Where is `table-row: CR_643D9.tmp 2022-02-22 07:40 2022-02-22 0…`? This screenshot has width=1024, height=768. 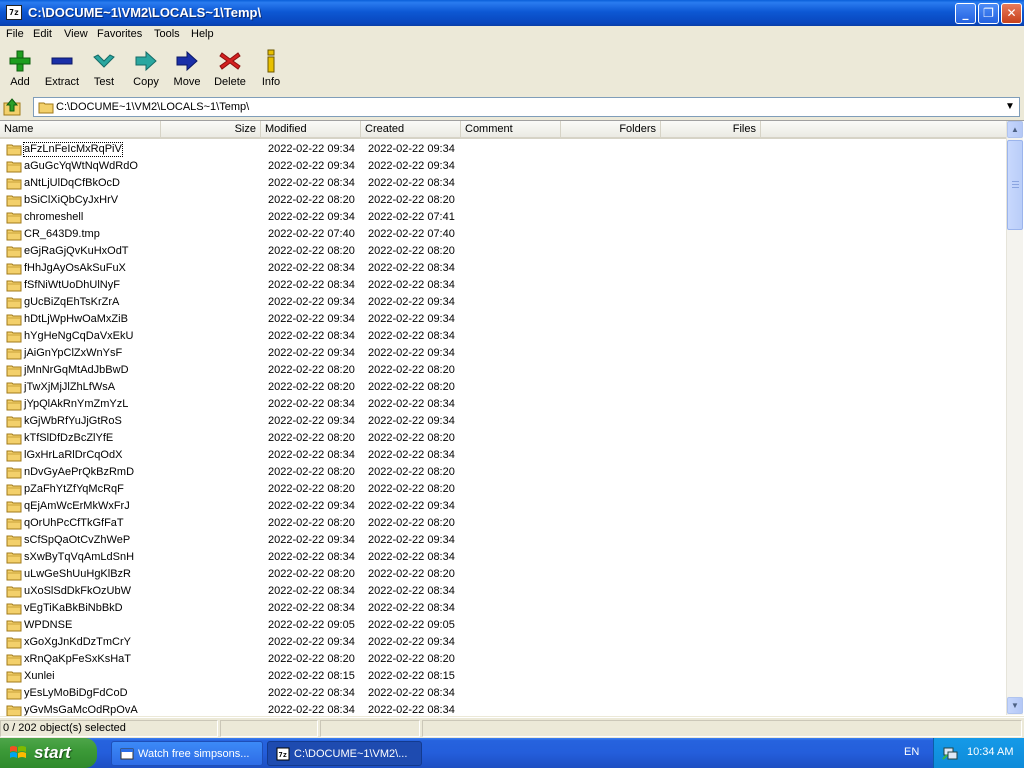
table-row: CR_643D9.tmp 2022-02-22 07:40 2022-02-22 0… is located at coordinates (503, 234).